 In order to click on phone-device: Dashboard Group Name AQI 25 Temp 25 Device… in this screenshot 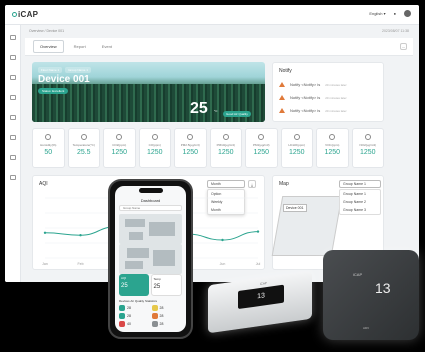, I will do `click(150, 259)`.